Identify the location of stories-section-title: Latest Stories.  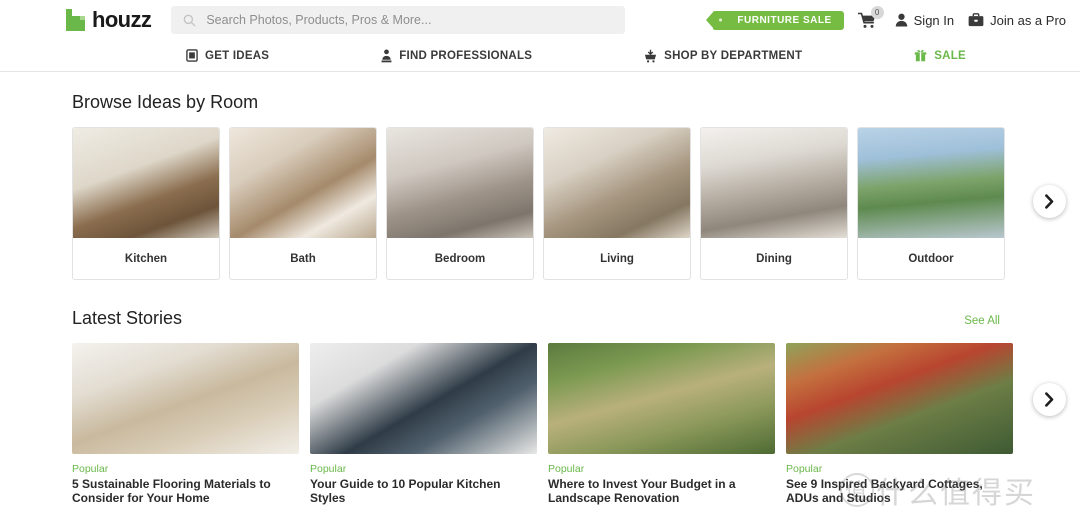
(127, 318).